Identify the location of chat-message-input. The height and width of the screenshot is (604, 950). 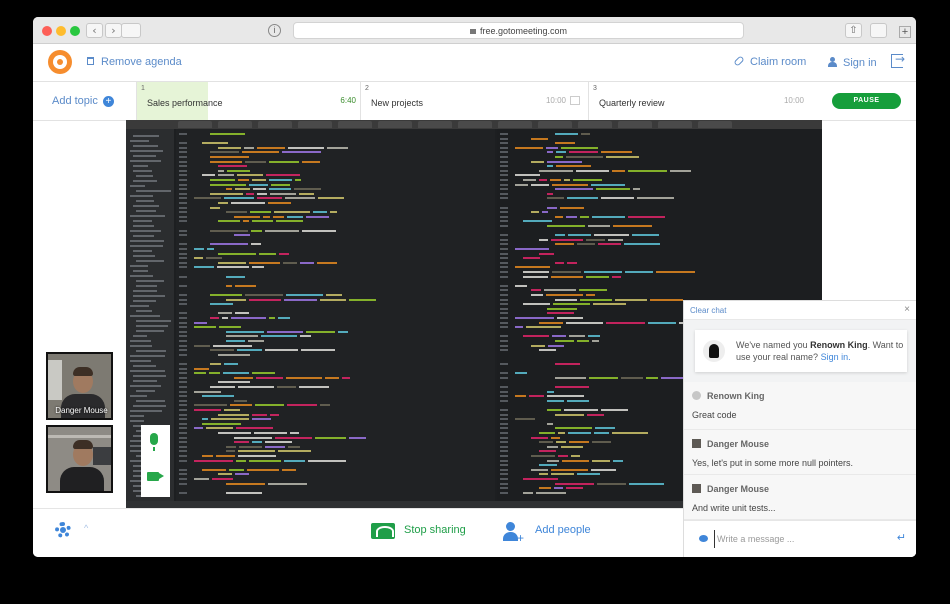
(794, 539).